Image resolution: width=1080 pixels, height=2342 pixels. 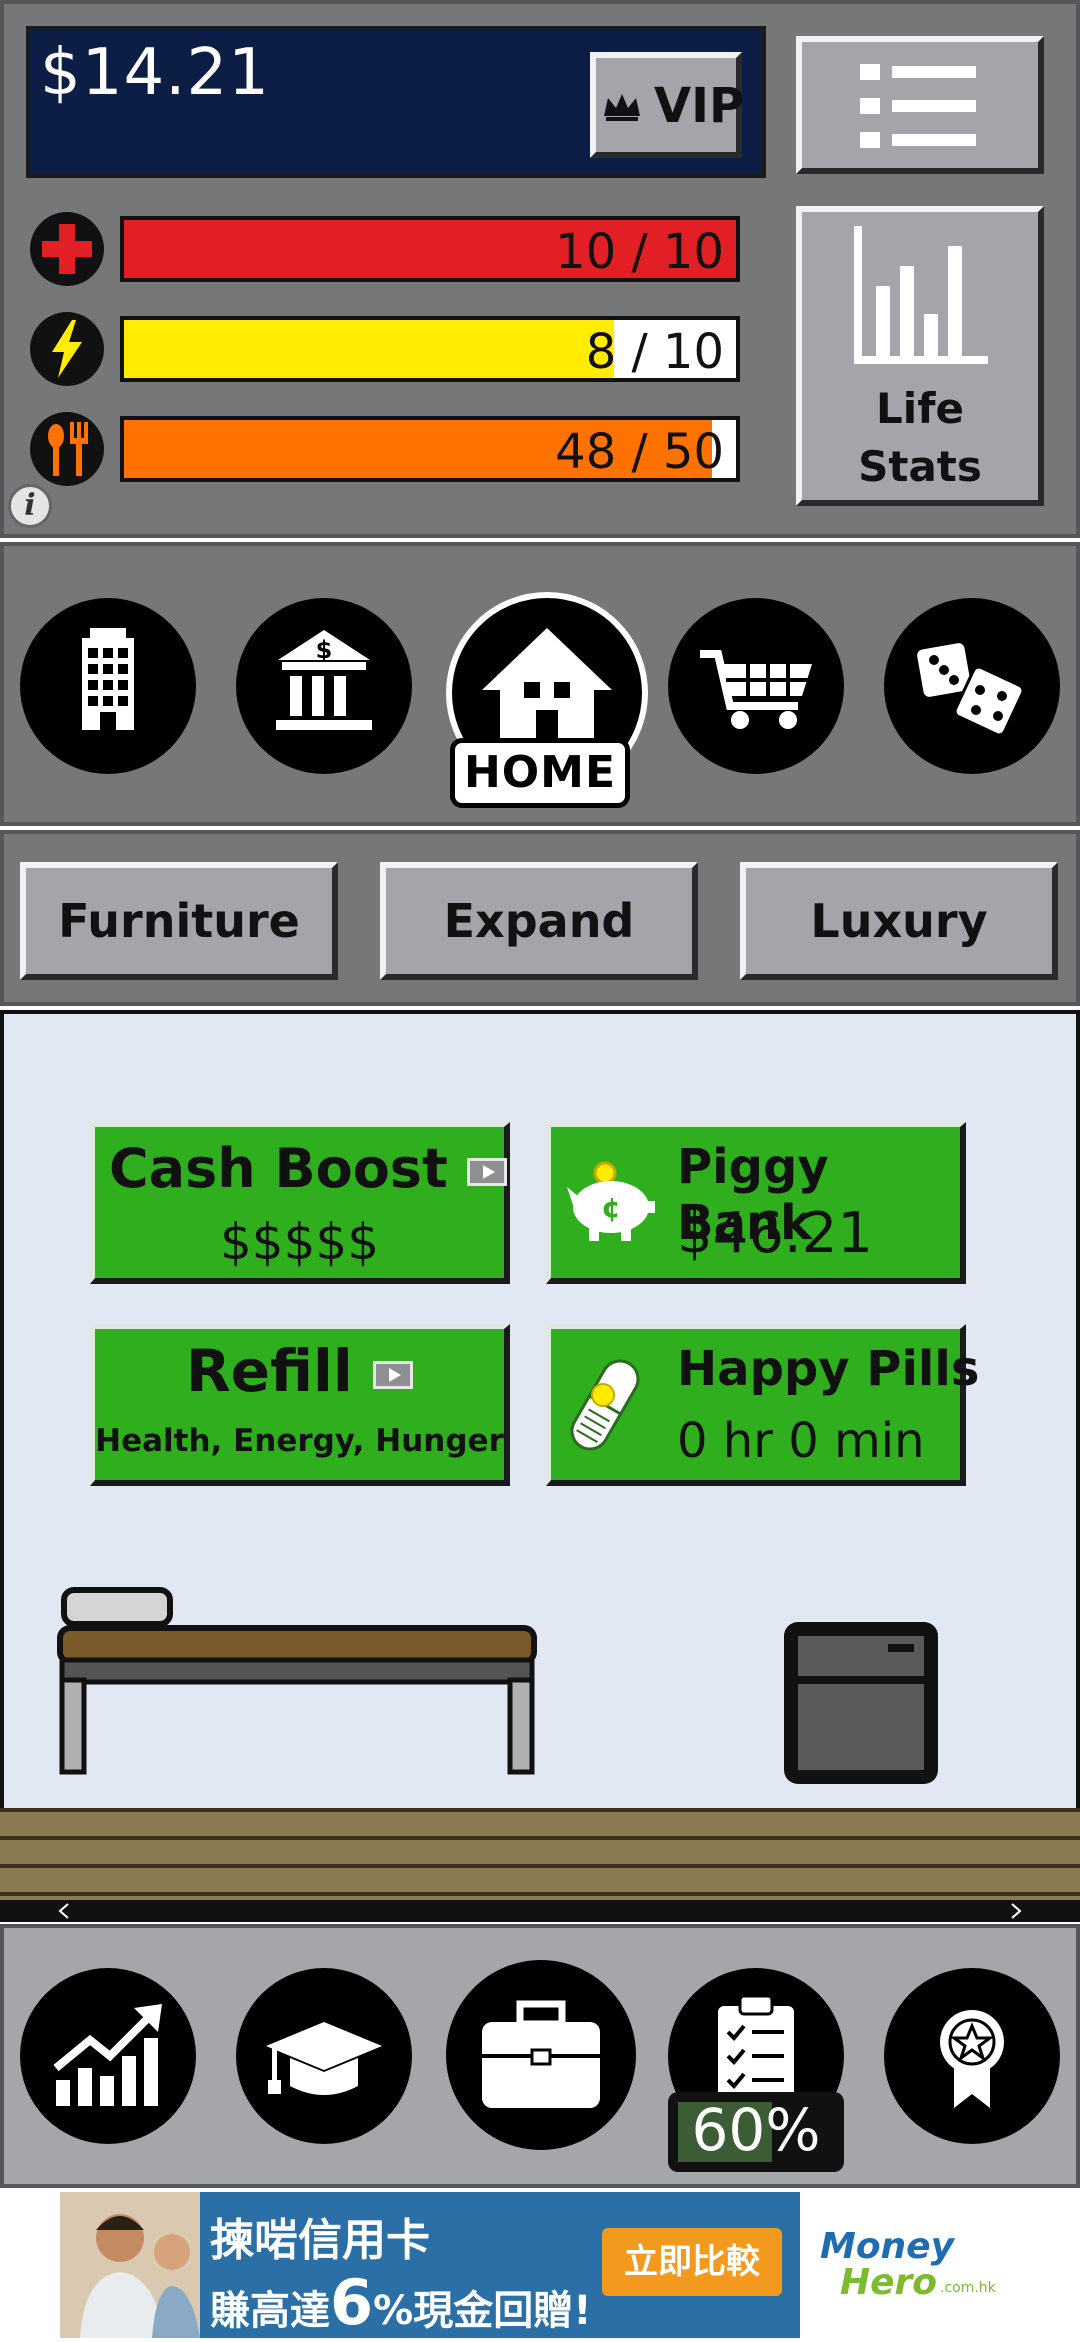 I want to click on floor, so click(x=540, y=1856).